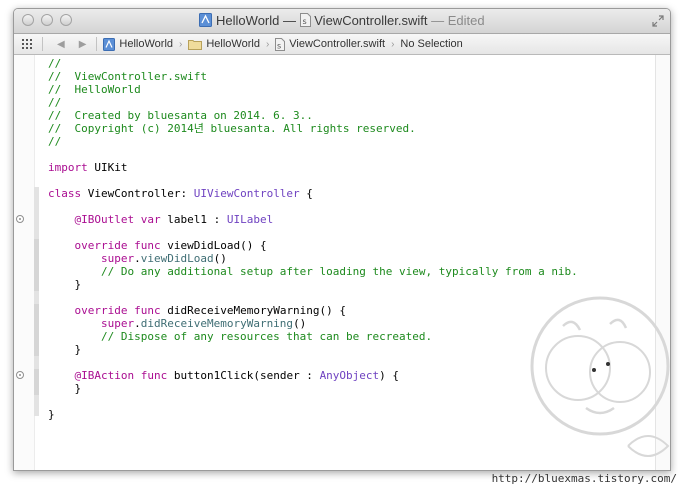 Image resolution: width=683 pixels, height=489 pixels. I want to click on code-token: // HelloWorld, so click(94, 89).